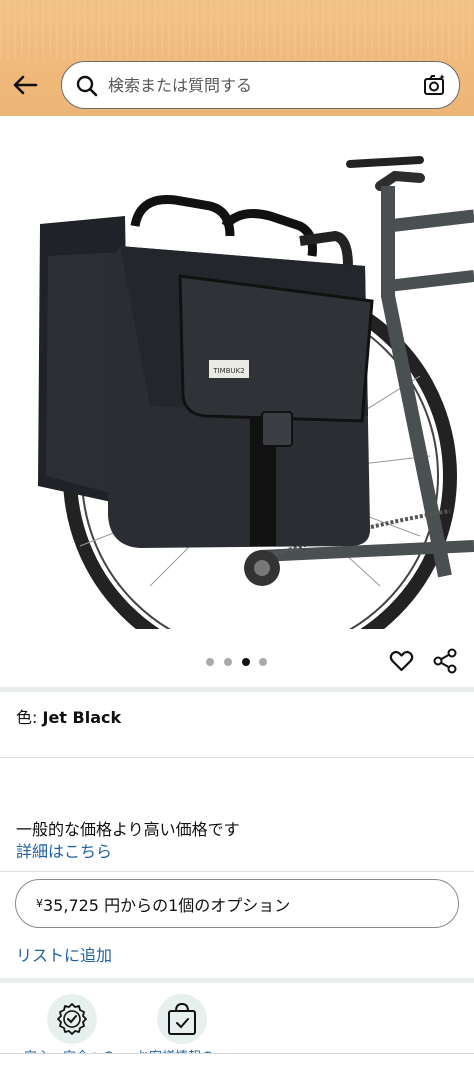 Image resolution: width=474 pixels, height=1080 pixels. I want to click on search-icon, so click(87, 86).